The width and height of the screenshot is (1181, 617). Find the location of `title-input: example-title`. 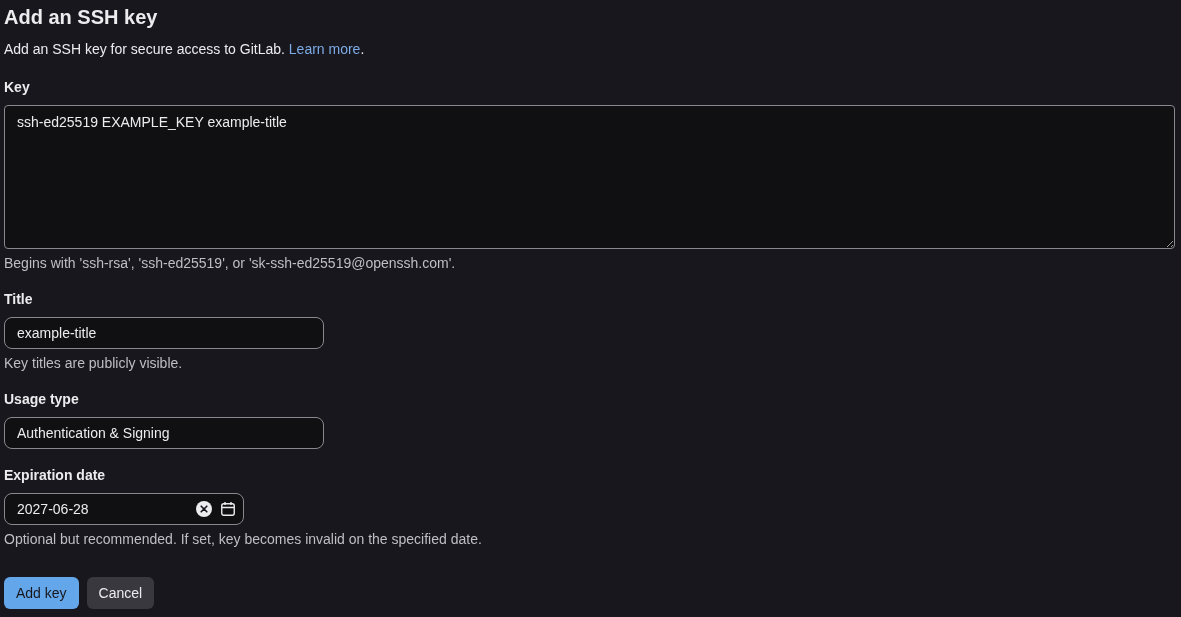

title-input: example-title is located at coordinates (164, 333).